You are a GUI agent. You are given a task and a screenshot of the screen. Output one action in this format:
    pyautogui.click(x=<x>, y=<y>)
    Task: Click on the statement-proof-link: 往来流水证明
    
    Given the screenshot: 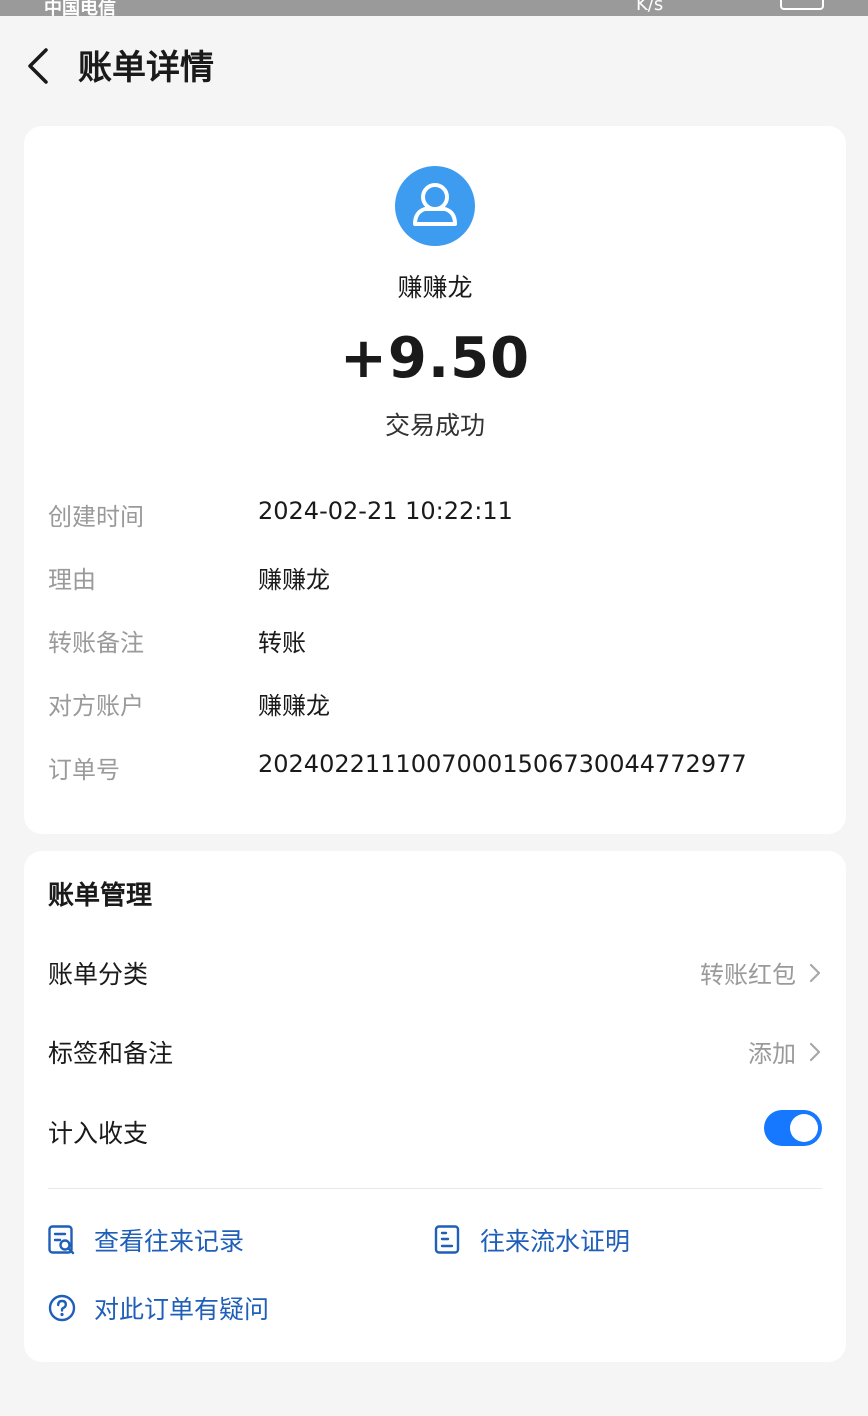 What is the action you would take?
    pyautogui.click(x=532, y=1240)
    